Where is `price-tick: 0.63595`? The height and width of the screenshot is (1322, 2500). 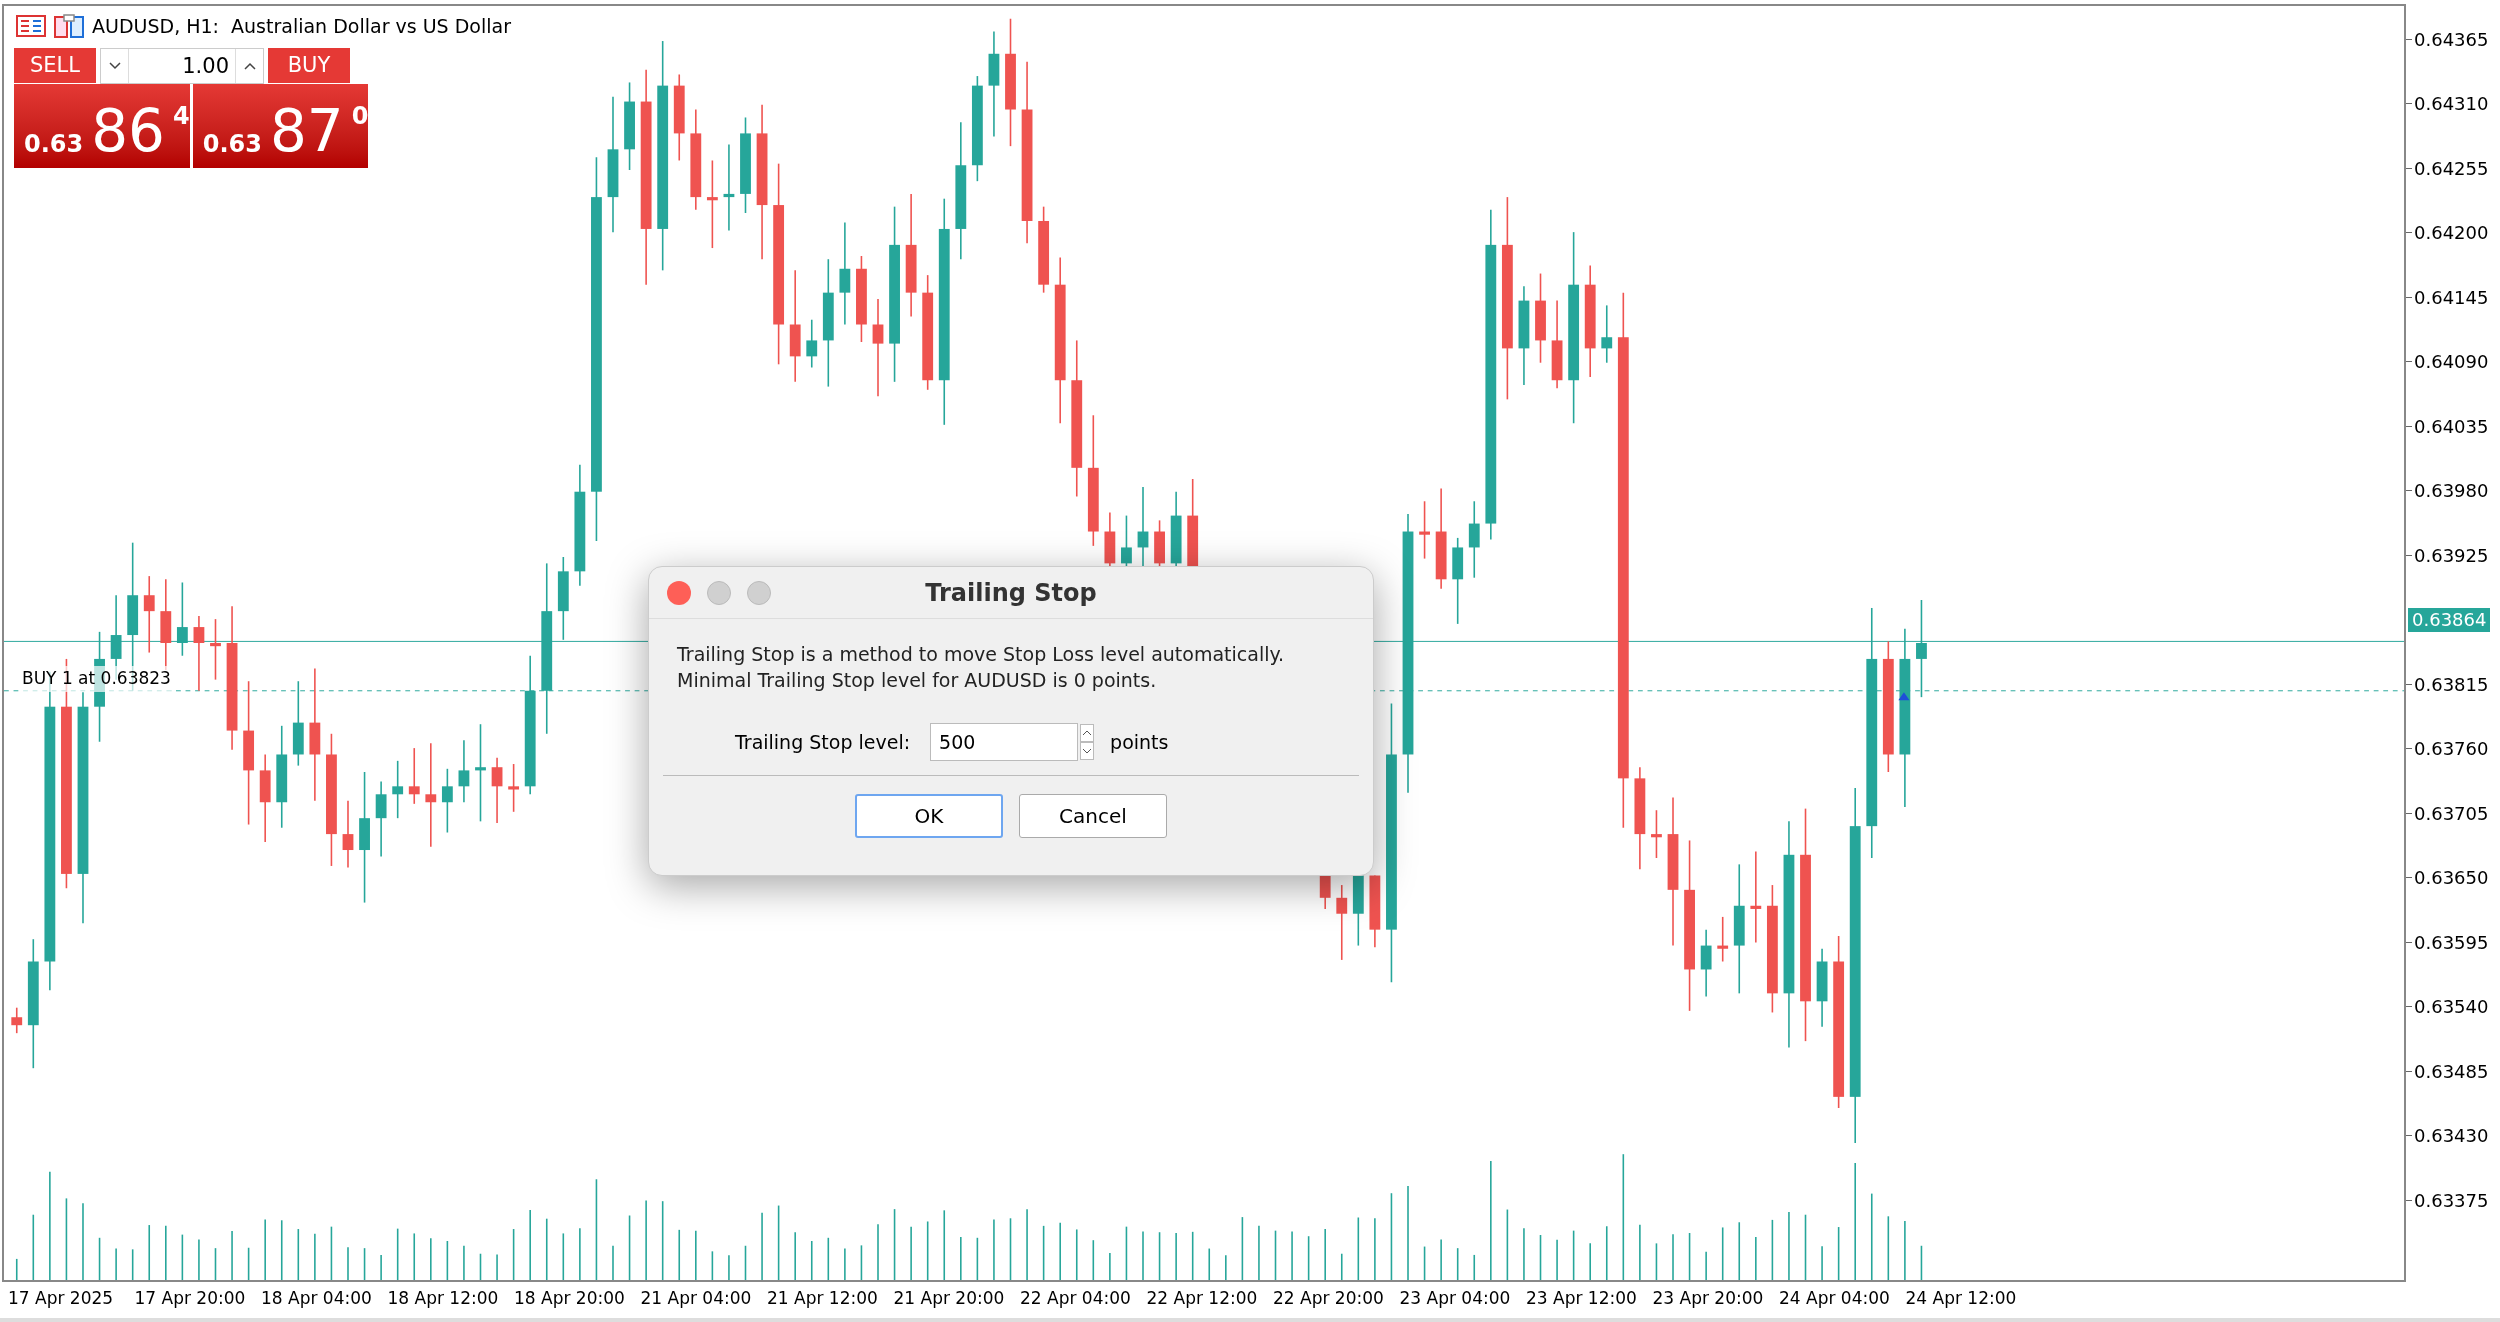
price-tick: 0.63595 is located at coordinates (2451, 942).